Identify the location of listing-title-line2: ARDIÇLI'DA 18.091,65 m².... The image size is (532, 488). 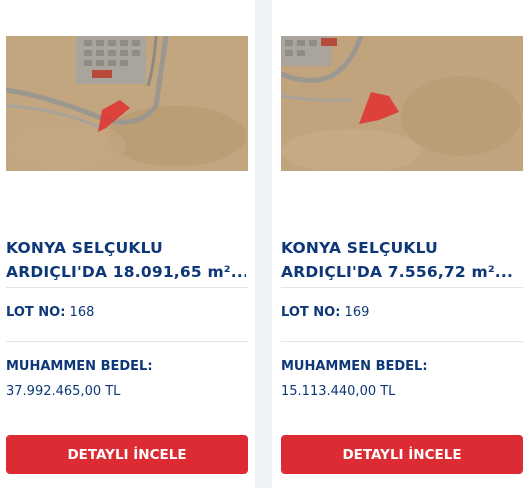
(126, 272).